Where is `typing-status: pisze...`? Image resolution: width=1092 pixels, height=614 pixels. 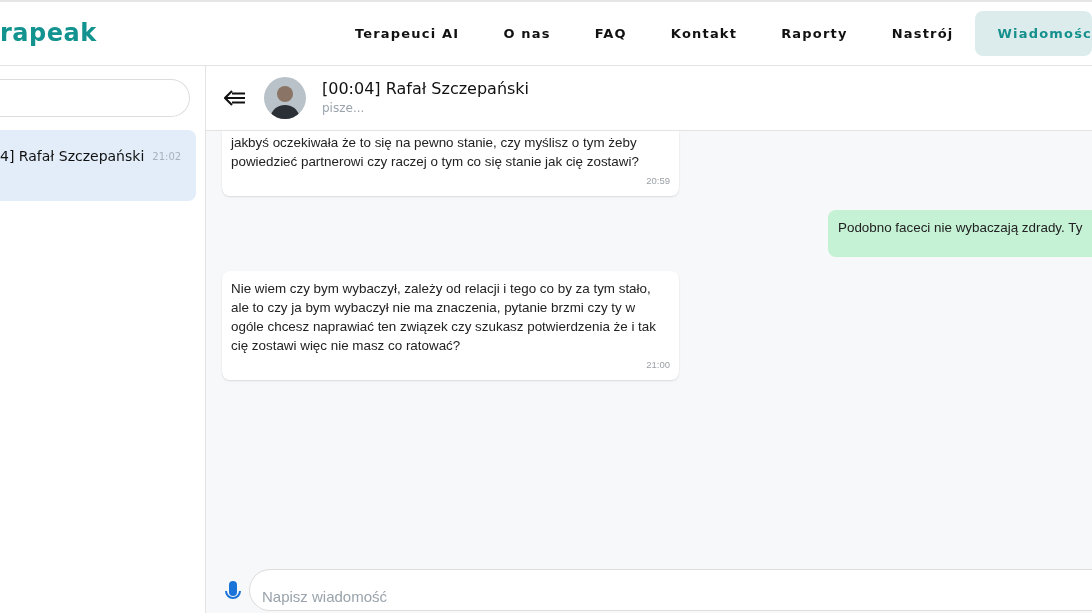 typing-status: pisze... is located at coordinates (344, 108).